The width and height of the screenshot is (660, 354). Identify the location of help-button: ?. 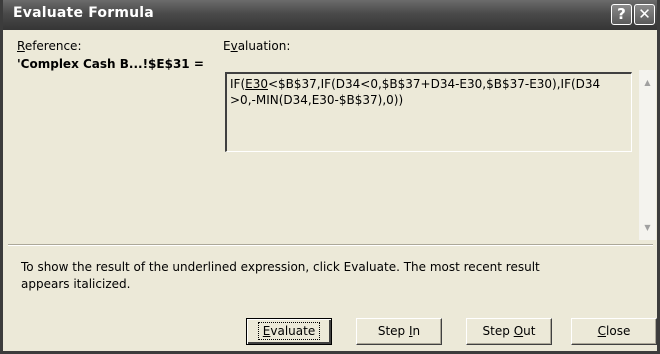
(621, 14).